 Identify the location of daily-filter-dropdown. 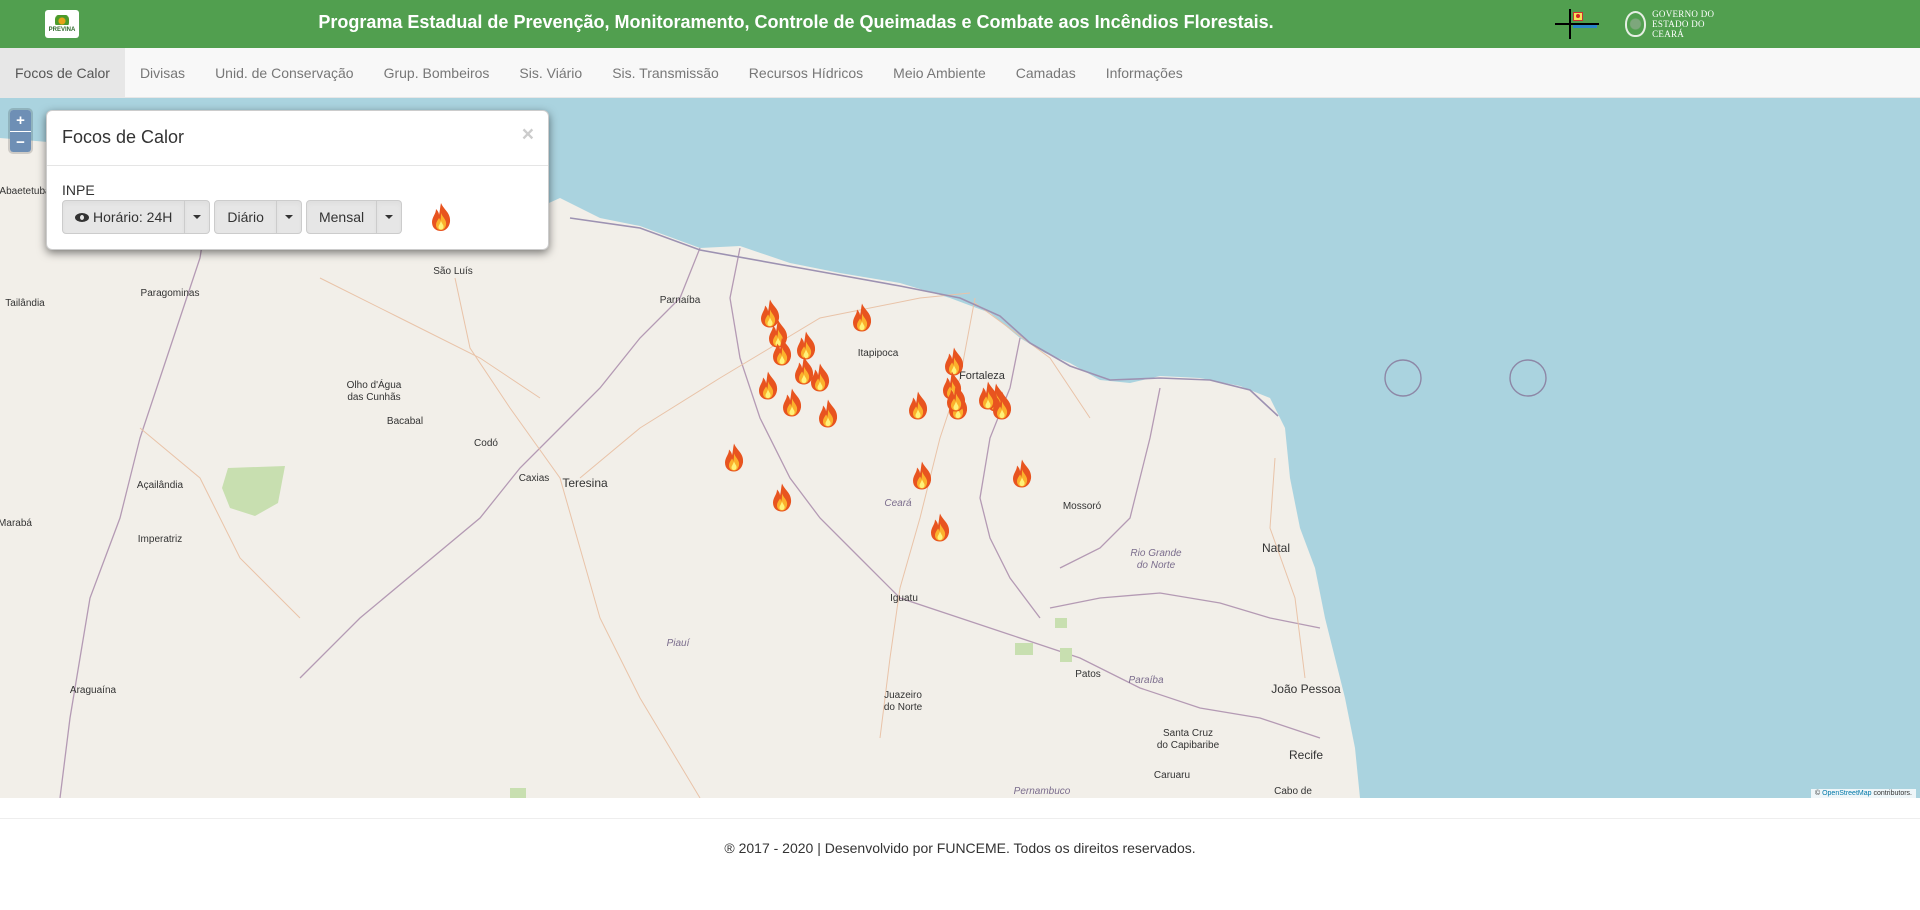
(289, 217).